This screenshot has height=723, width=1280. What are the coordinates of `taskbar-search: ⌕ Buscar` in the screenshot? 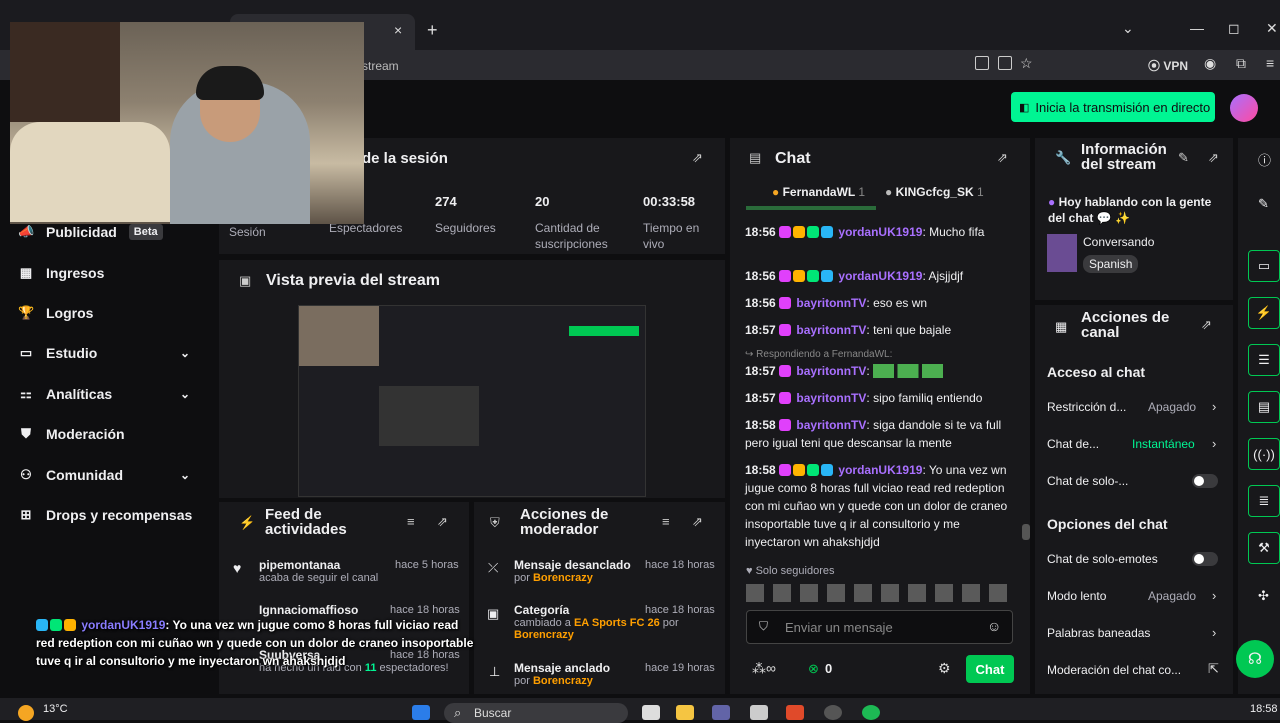 It's located at (536, 713).